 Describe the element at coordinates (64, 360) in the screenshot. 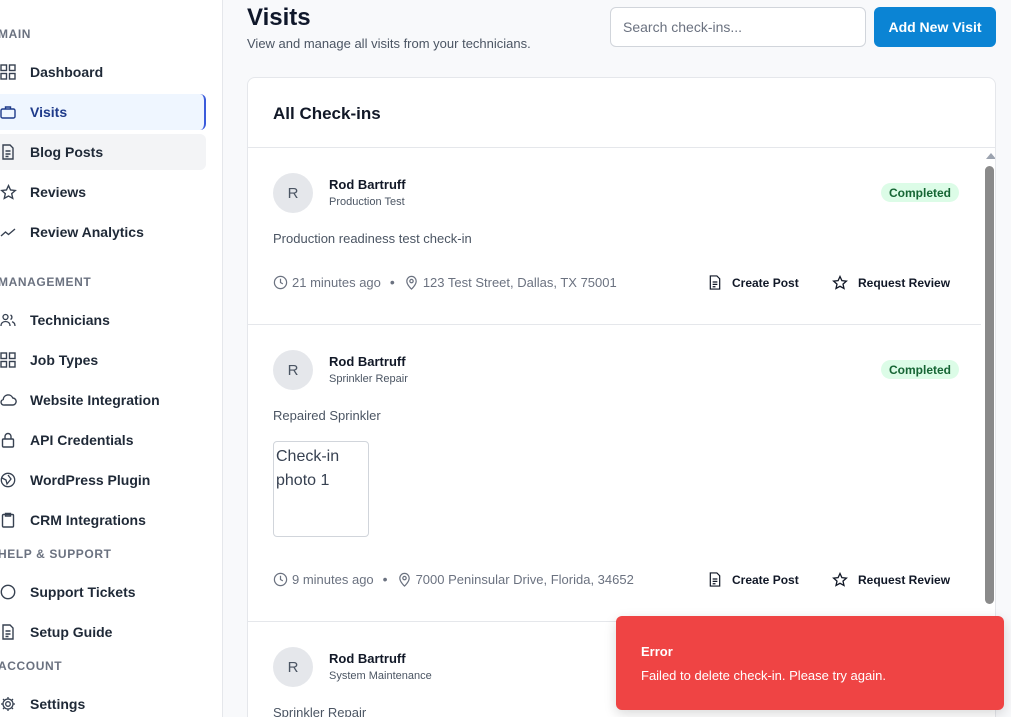

I see `sidebar-item-label: Job Types` at that location.